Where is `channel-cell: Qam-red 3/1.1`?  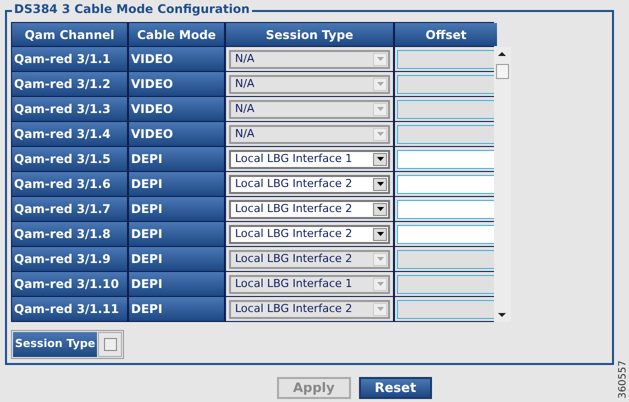 channel-cell: Qam-red 3/1.1 is located at coordinates (69, 59).